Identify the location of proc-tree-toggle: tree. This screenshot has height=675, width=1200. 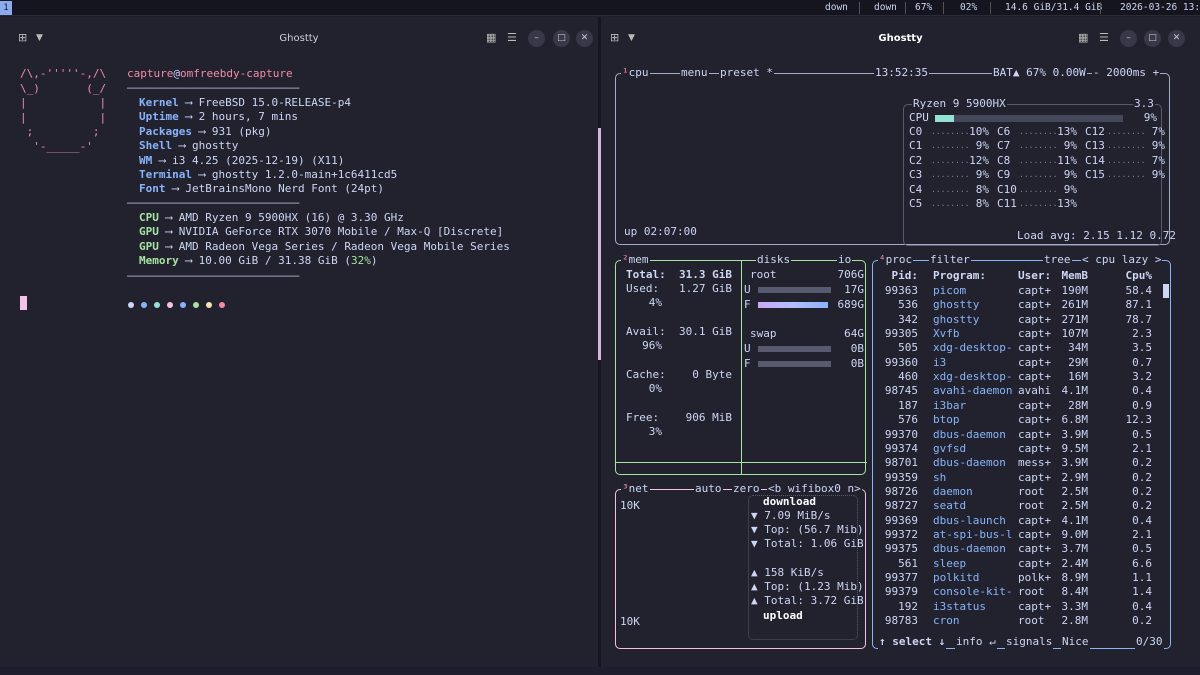
(1057, 260).